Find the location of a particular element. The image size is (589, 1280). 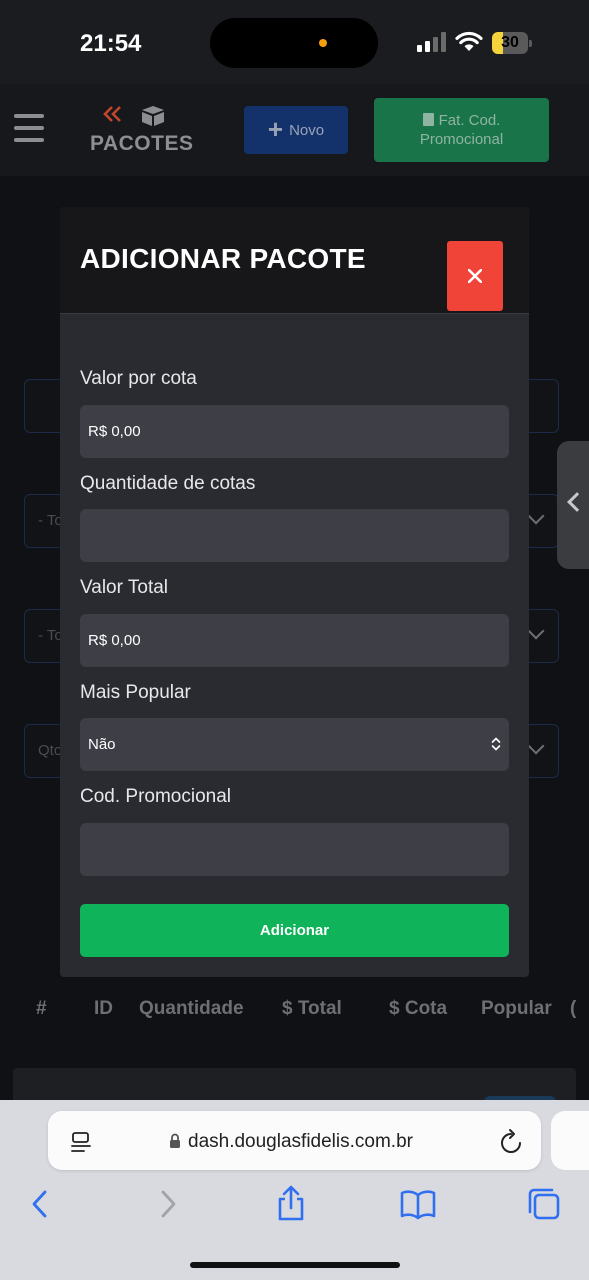

wifi-icon is located at coordinates (469, 41).